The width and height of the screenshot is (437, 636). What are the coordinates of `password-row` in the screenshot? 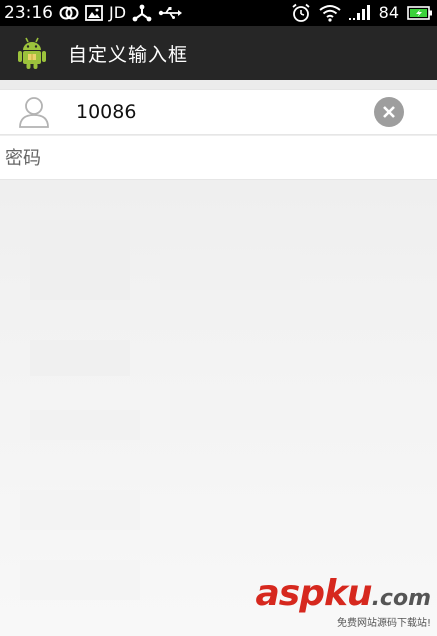 It's located at (218, 158).